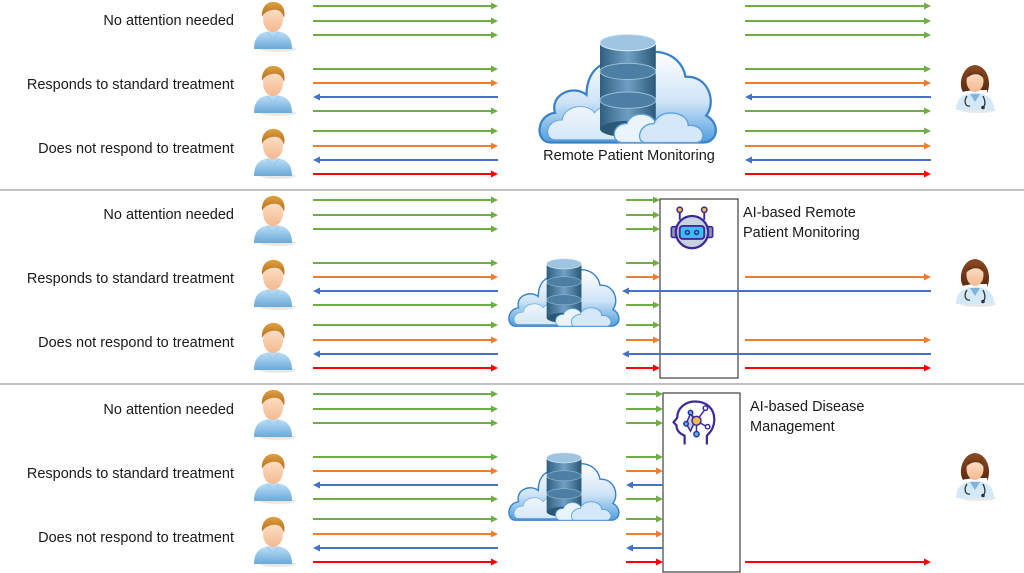 This screenshot has height=573, width=1024. I want to click on hub-label: Remote Patient Monitoring, so click(629, 156).